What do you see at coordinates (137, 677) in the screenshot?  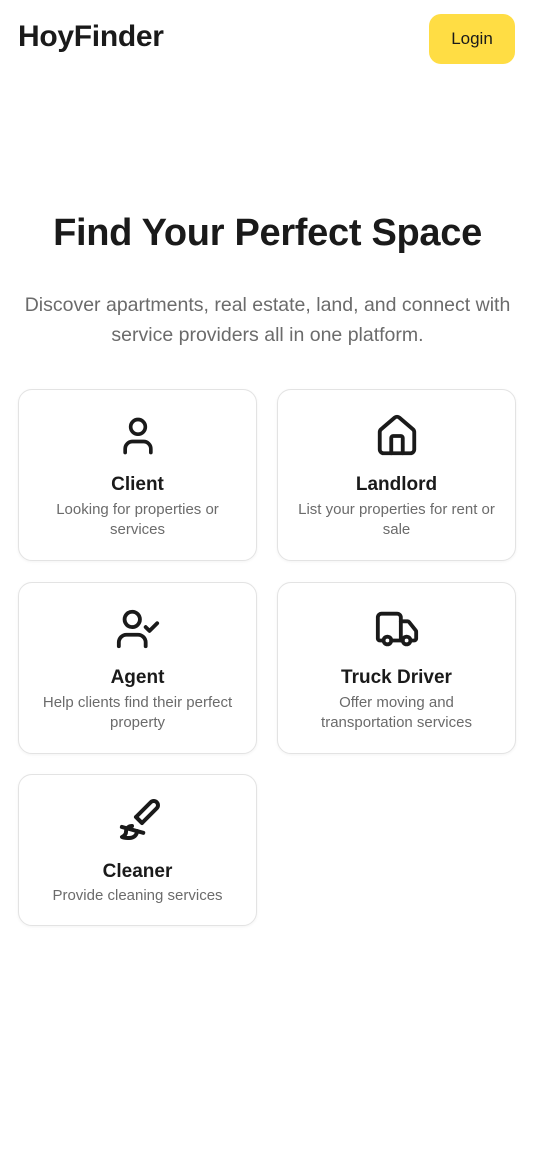 I see `role-card-title: Agent` at bounding box center [137, 677].